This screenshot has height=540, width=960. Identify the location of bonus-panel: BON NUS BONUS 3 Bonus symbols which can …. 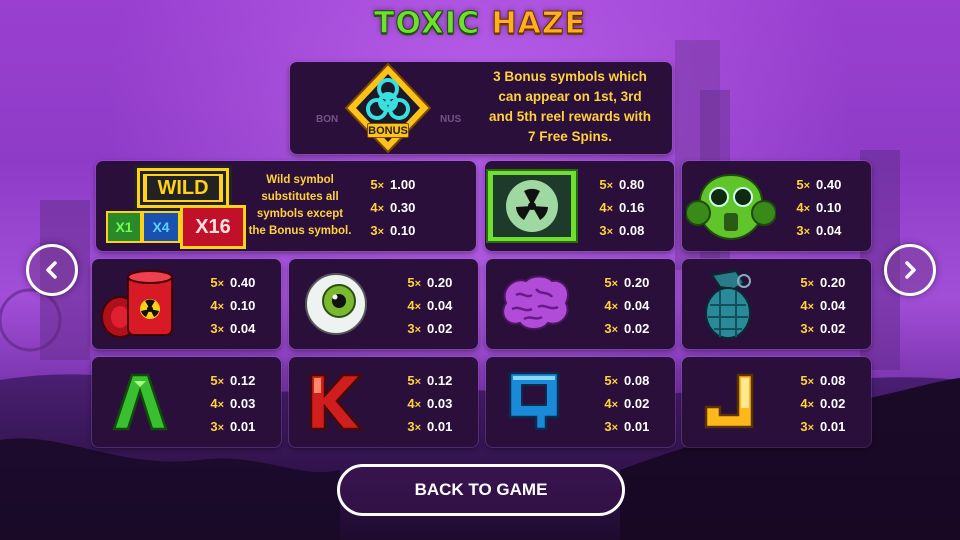
(481, 108).